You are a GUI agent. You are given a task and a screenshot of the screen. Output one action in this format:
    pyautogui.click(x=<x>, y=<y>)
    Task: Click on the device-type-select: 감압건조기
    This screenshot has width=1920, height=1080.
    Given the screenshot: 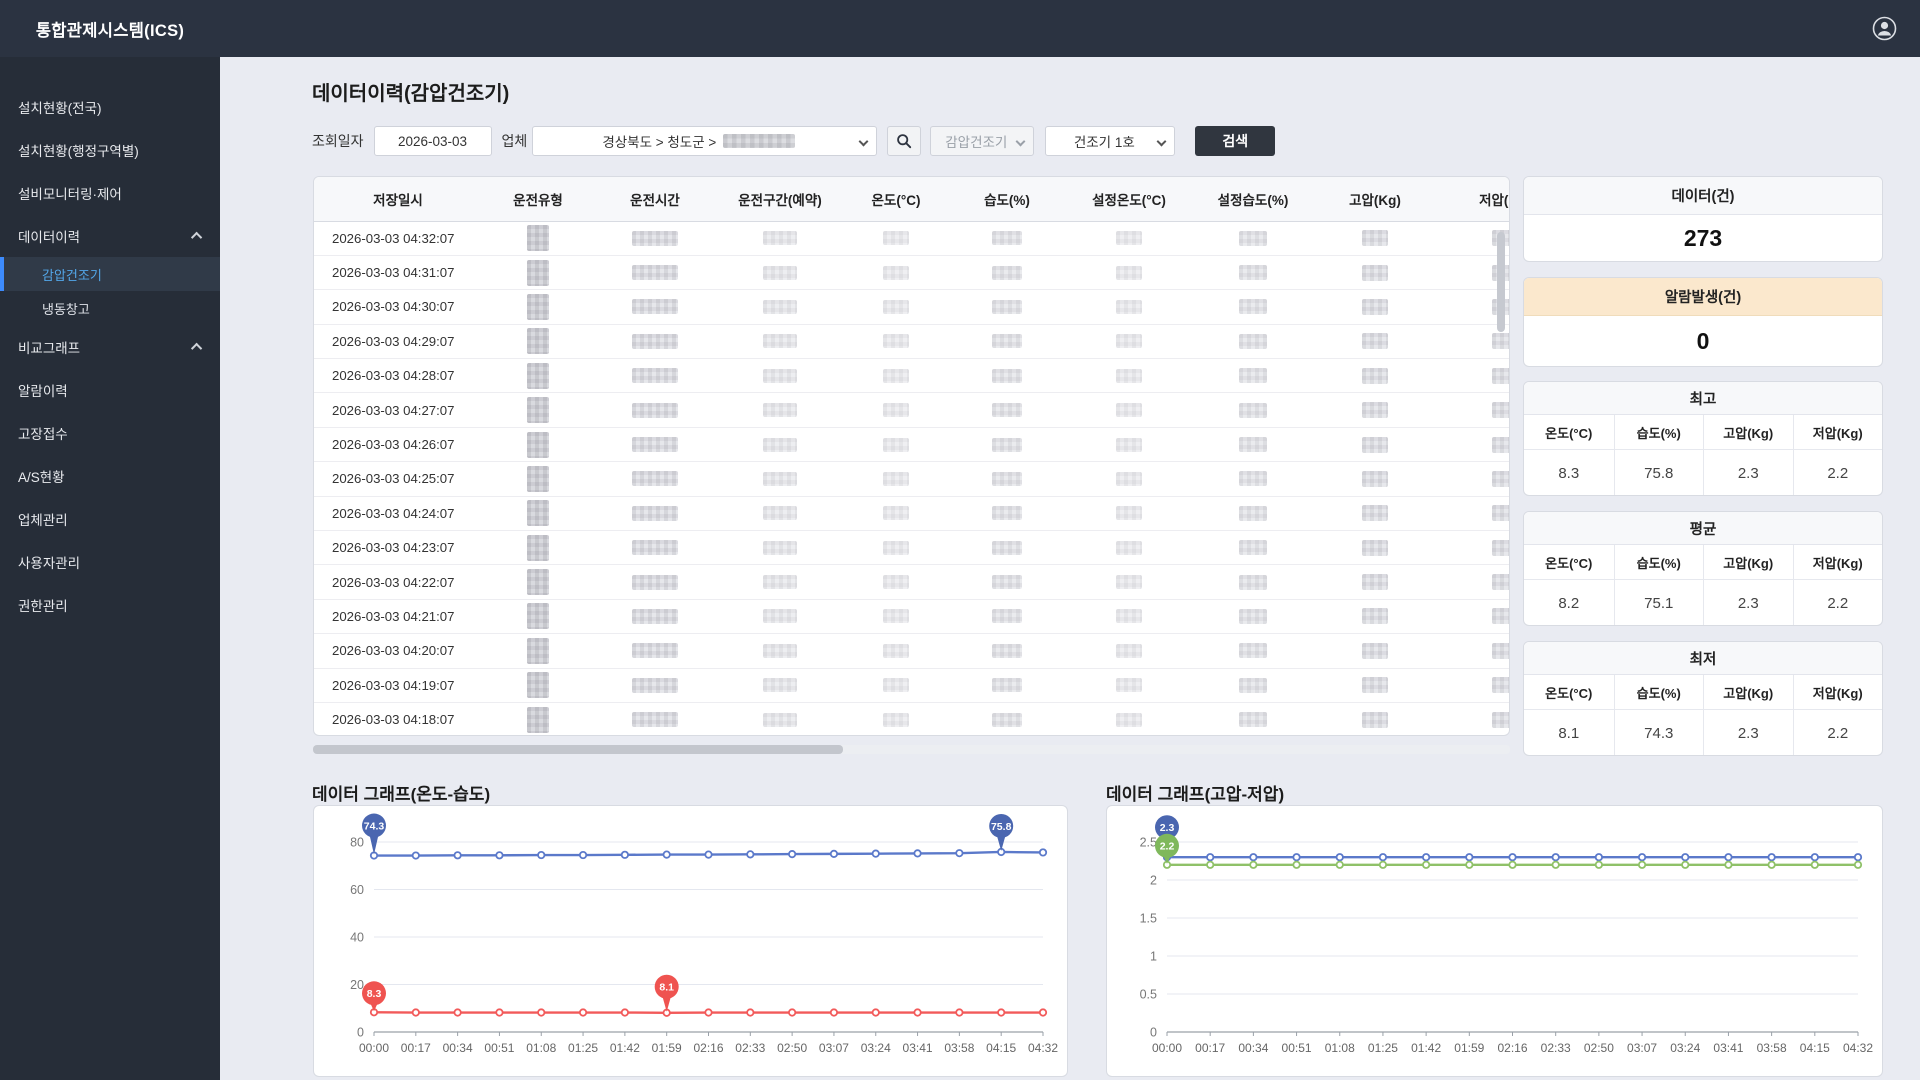 What is the action you would take?
    pyautogui.click(x=982, y=141)
    